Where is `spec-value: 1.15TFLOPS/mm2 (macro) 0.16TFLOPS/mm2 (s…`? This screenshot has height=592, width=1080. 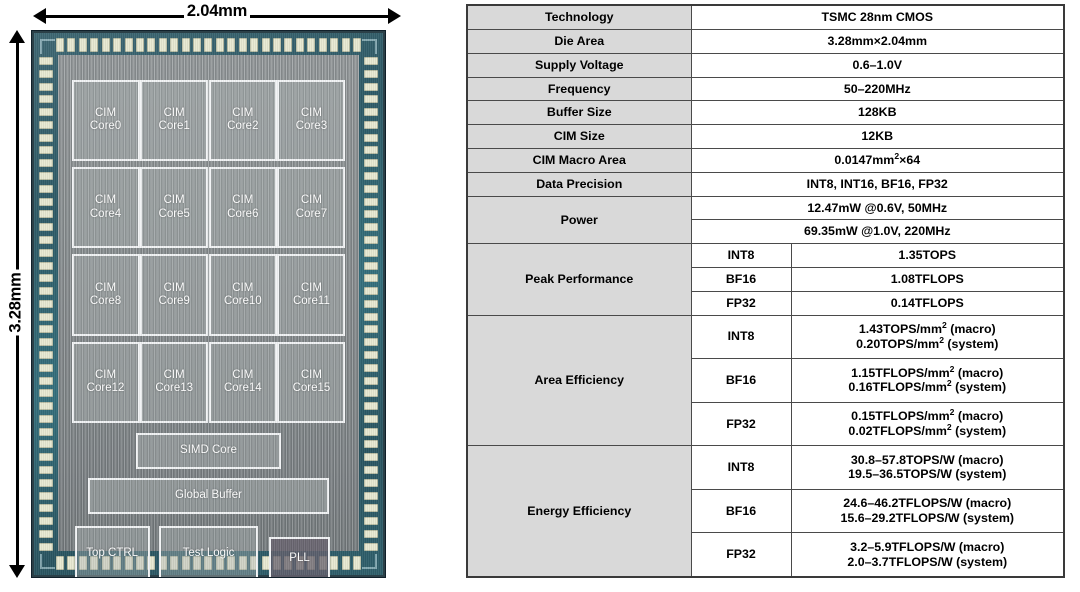
spec-value: 1.15TFLOPS/mm2 (macro) 0.16TFLOPS/mm2 (s… is located at coordinates (927, 380).